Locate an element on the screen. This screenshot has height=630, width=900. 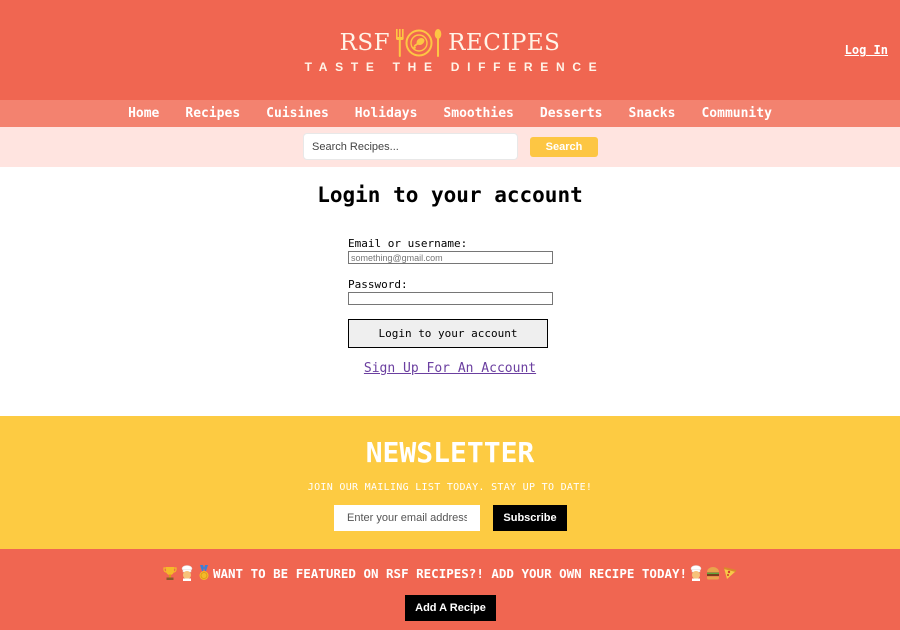
nav-item-cuisines: Cuisines is located at coordinates (297, 113).